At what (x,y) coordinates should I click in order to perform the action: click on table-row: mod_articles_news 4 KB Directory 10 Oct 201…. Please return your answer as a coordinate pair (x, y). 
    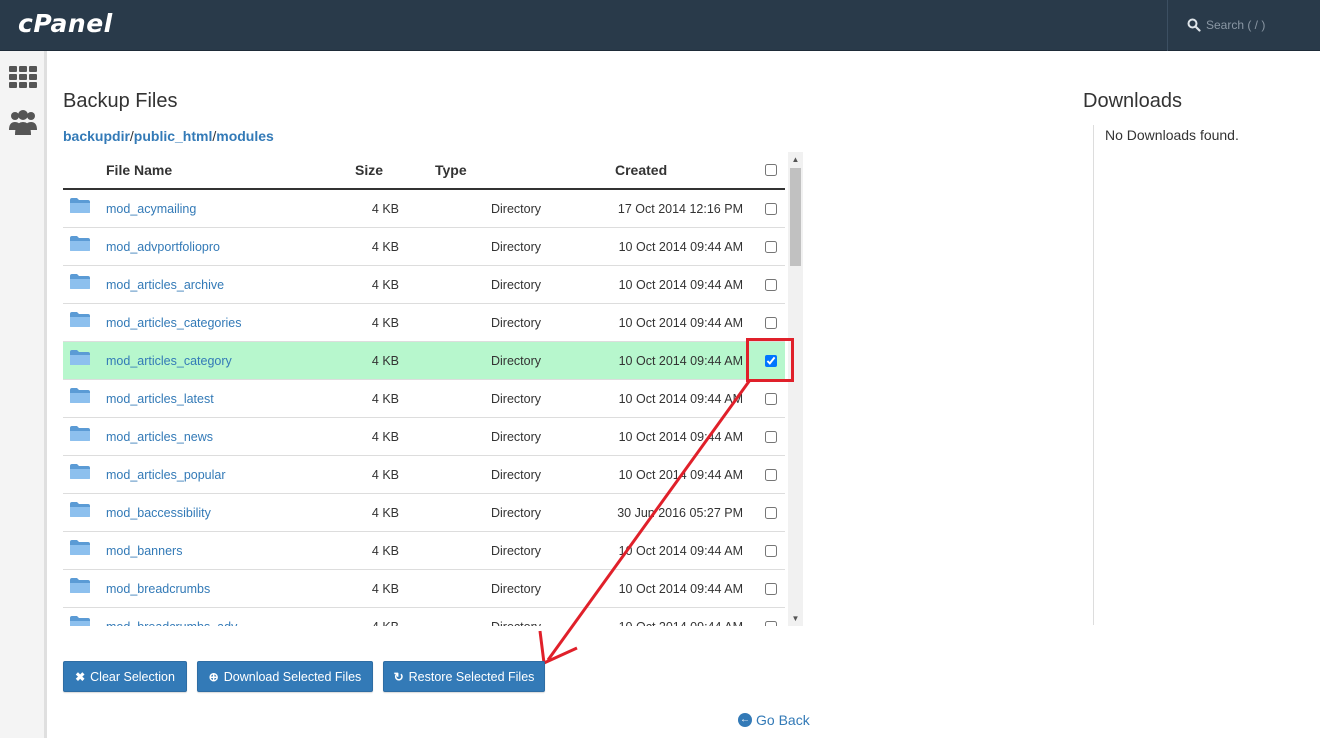
    Looking at the image, I should click on (424, 437).